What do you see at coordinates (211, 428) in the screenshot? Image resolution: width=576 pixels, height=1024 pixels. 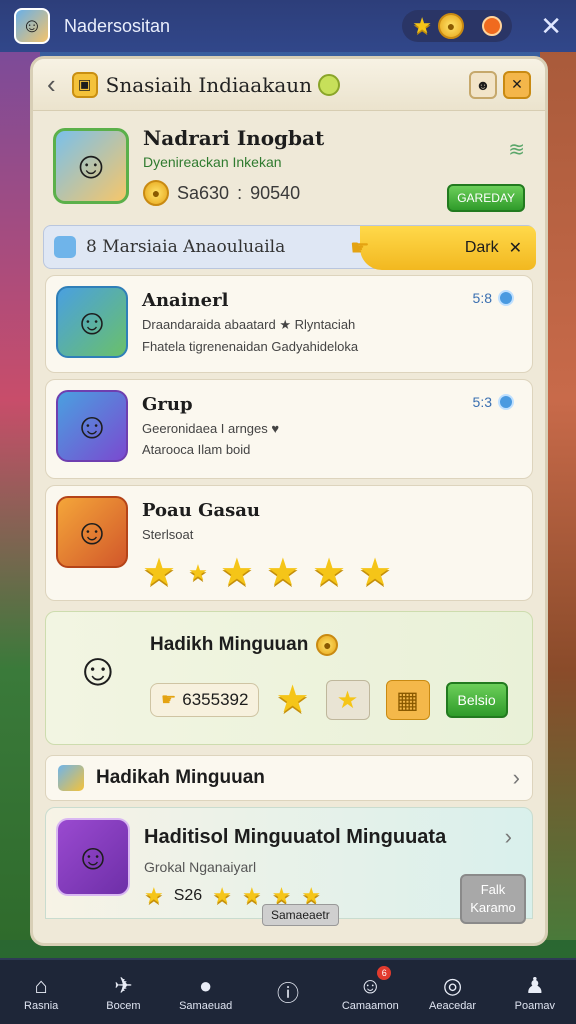 I see `card-line: Geeronidaea I arnges ♥` at bounding box center [211, 428].